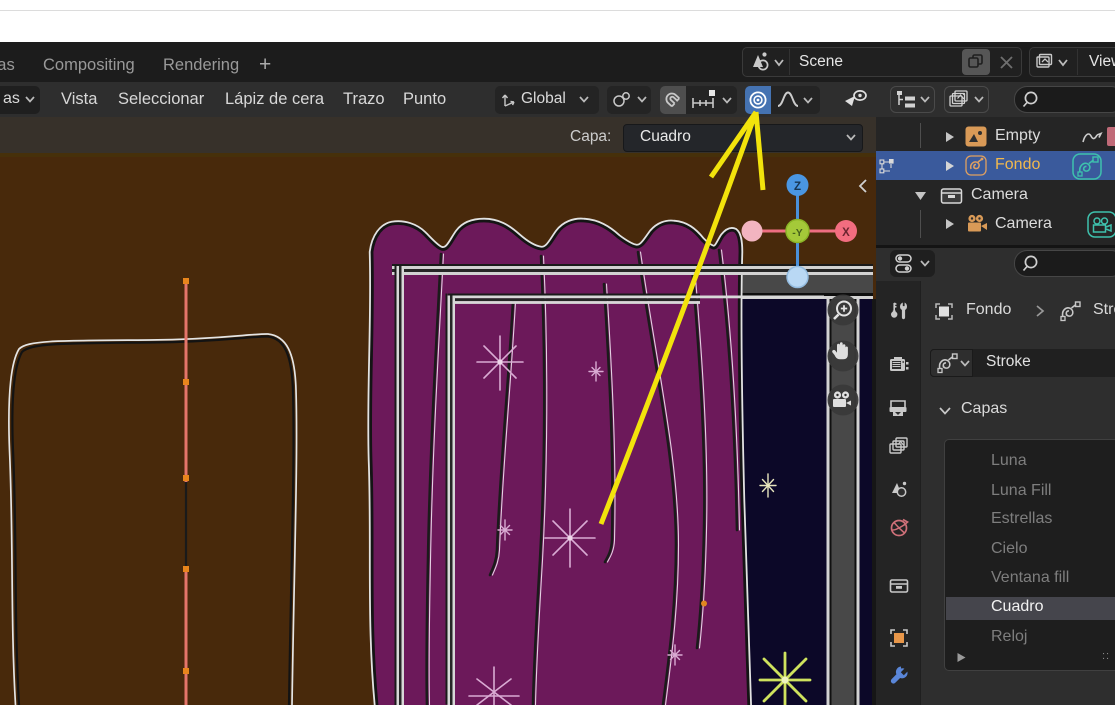  Describe the element at coordinates (797, 187) in the screenshot. I see `svg-text: Z` at that location.